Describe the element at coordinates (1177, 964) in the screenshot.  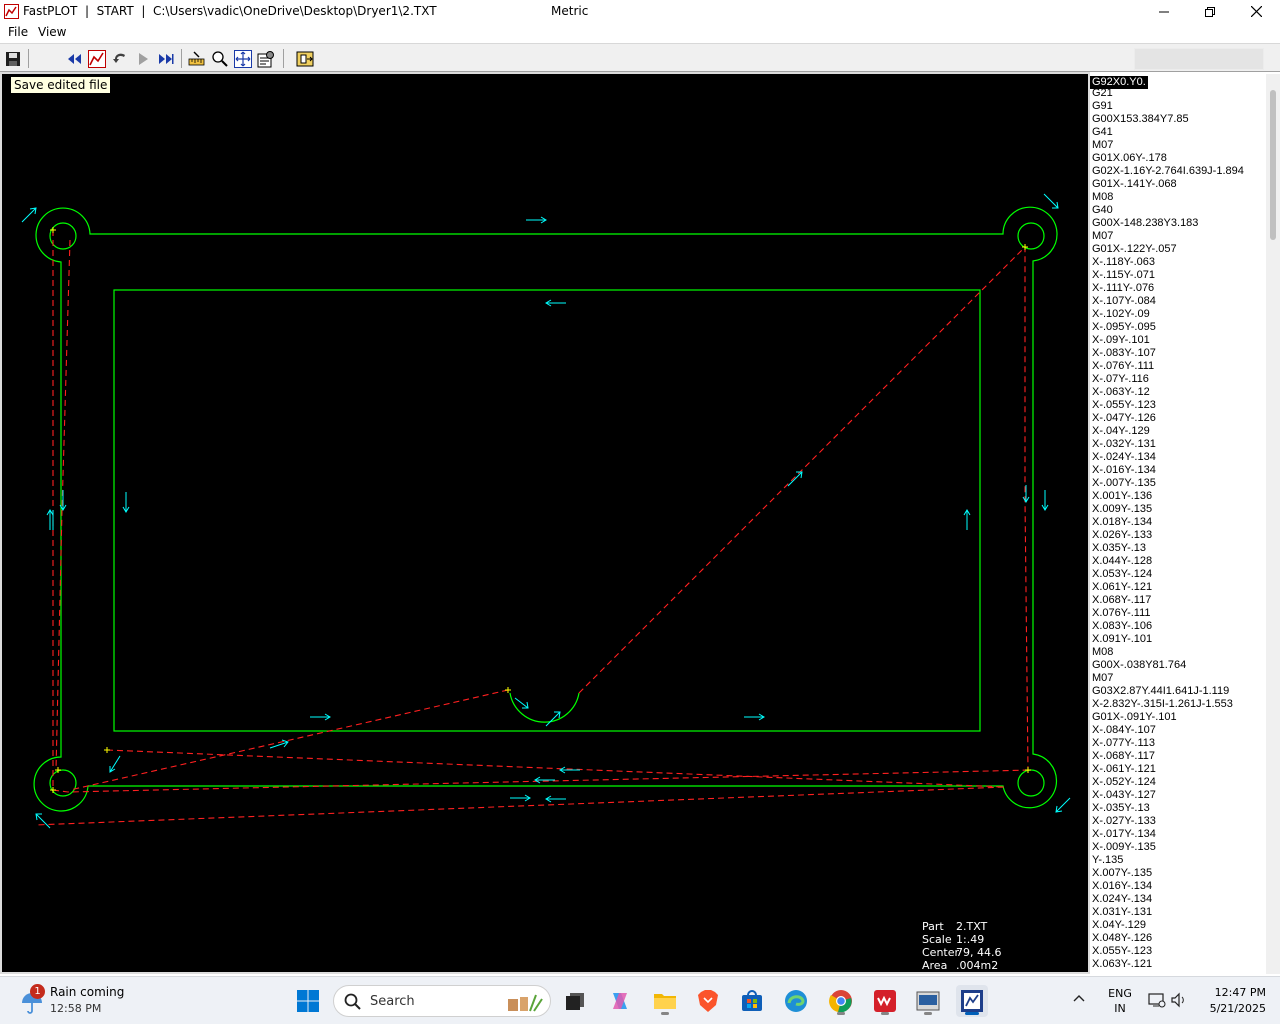
I see `gcode-line: X.063Y-.121` at that location.